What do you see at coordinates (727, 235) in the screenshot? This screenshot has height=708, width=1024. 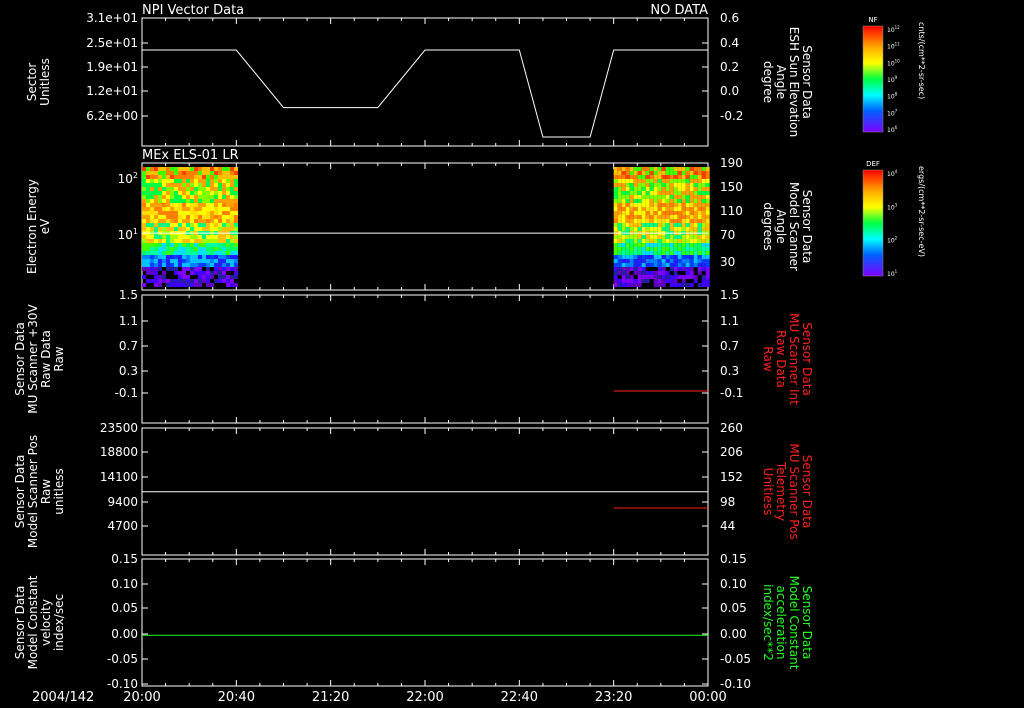 I see `right-tick-label: 70` at bounding box center [727, 235].